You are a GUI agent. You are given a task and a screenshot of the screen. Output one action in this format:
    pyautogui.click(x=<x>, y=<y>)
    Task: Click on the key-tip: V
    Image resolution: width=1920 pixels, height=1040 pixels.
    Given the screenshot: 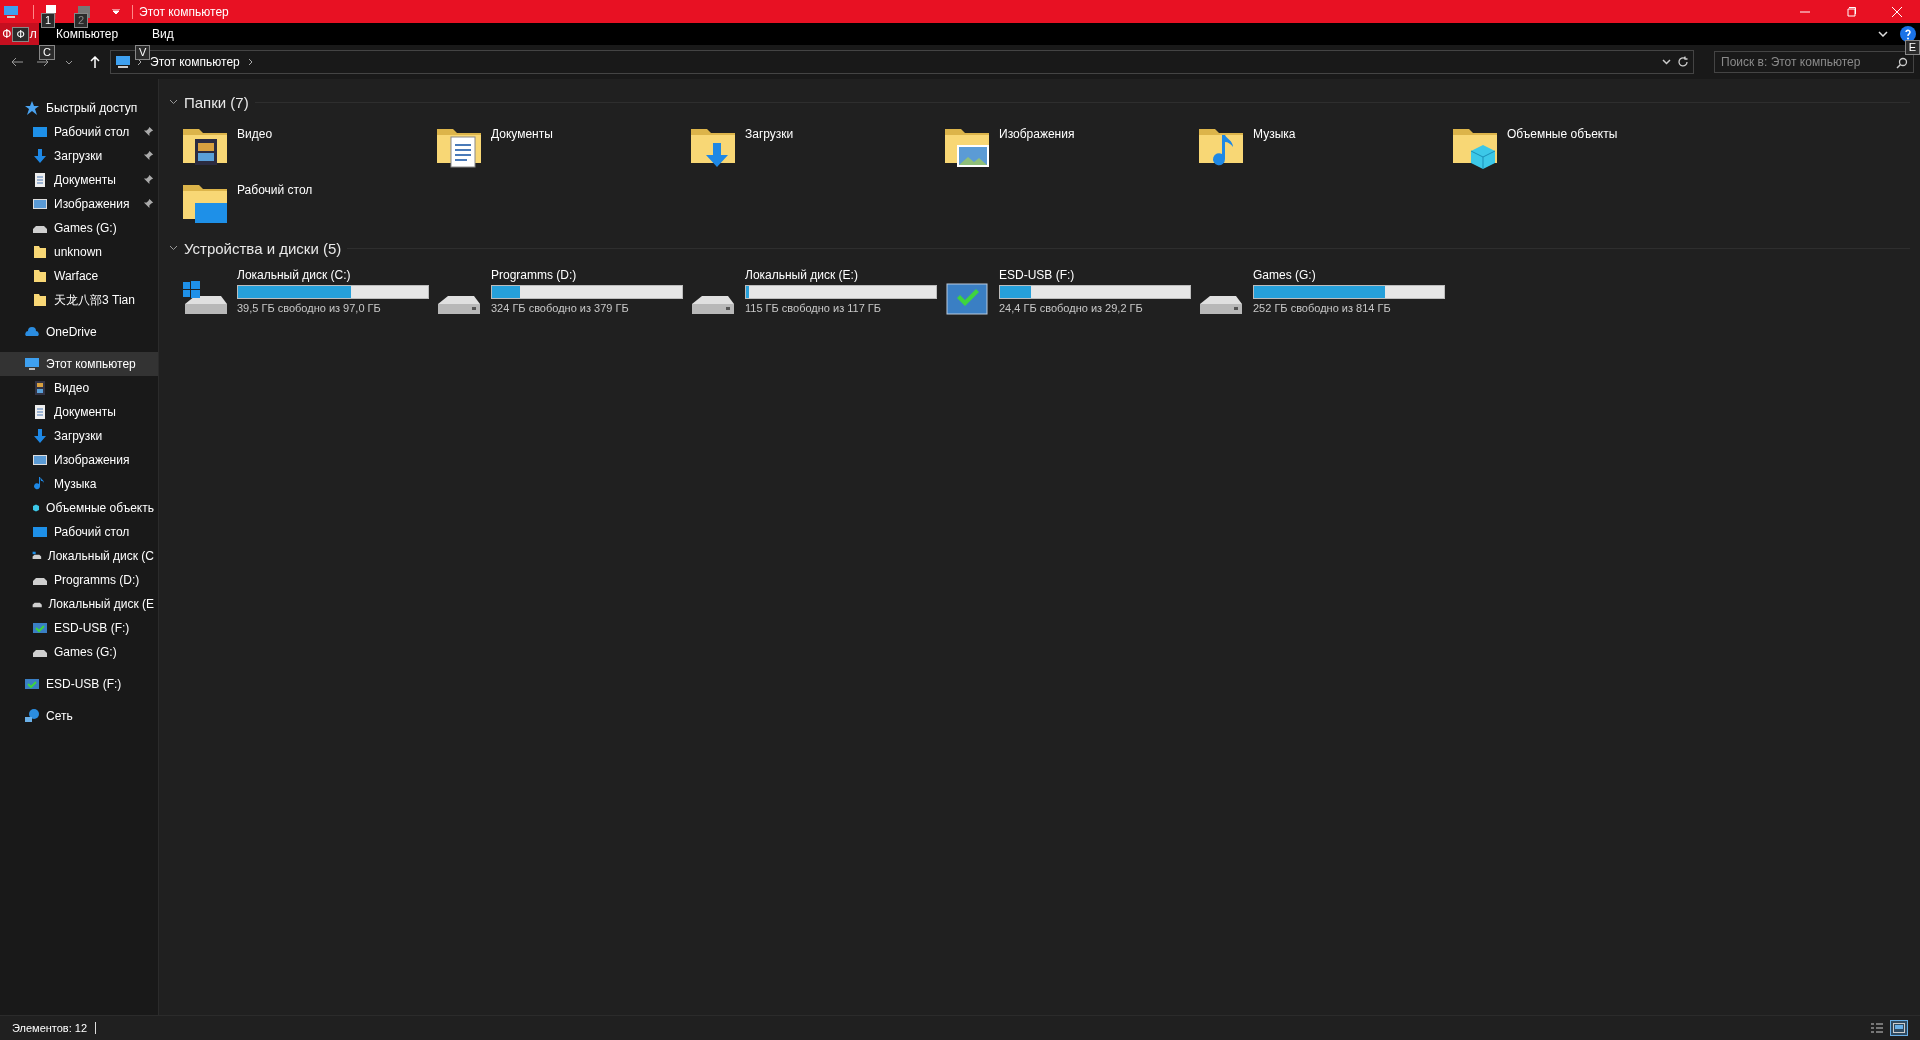 What is the action you would take?
    pyautogui.click(x=143, y=52)
    